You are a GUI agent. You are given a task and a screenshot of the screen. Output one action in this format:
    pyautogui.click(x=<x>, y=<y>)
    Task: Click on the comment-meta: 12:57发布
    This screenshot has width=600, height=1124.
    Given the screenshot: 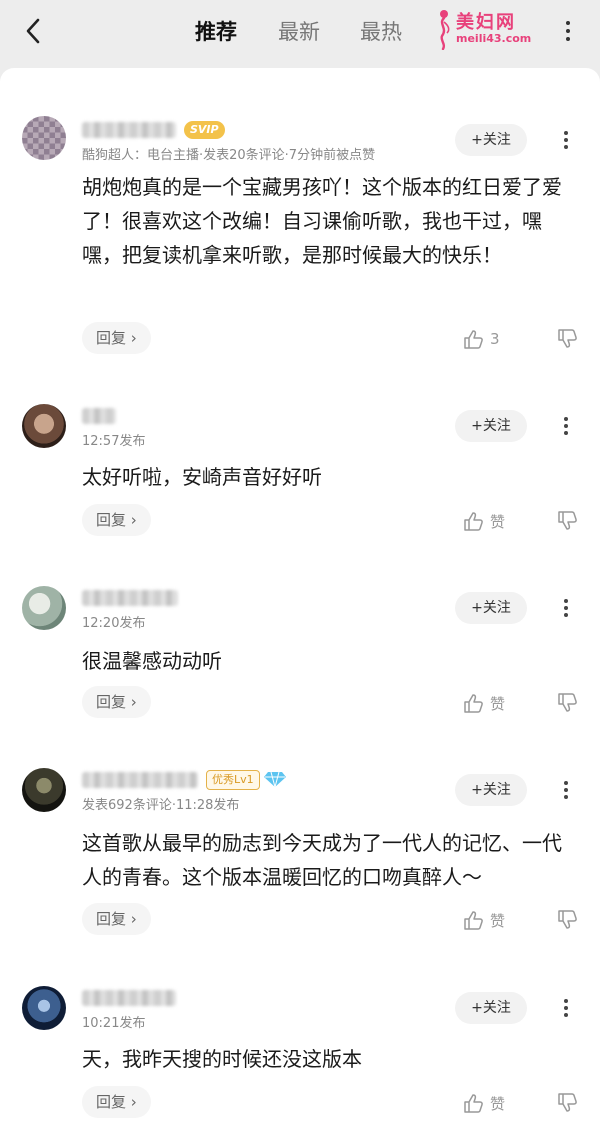 What is the action you would take?
    pyautogui.click(x=114, y=441)
    